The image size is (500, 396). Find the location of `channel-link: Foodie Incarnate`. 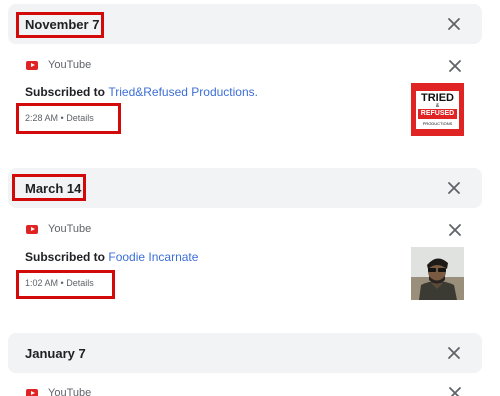

channel-link: Foodie Incarnate is located at coordinates (153, 257).